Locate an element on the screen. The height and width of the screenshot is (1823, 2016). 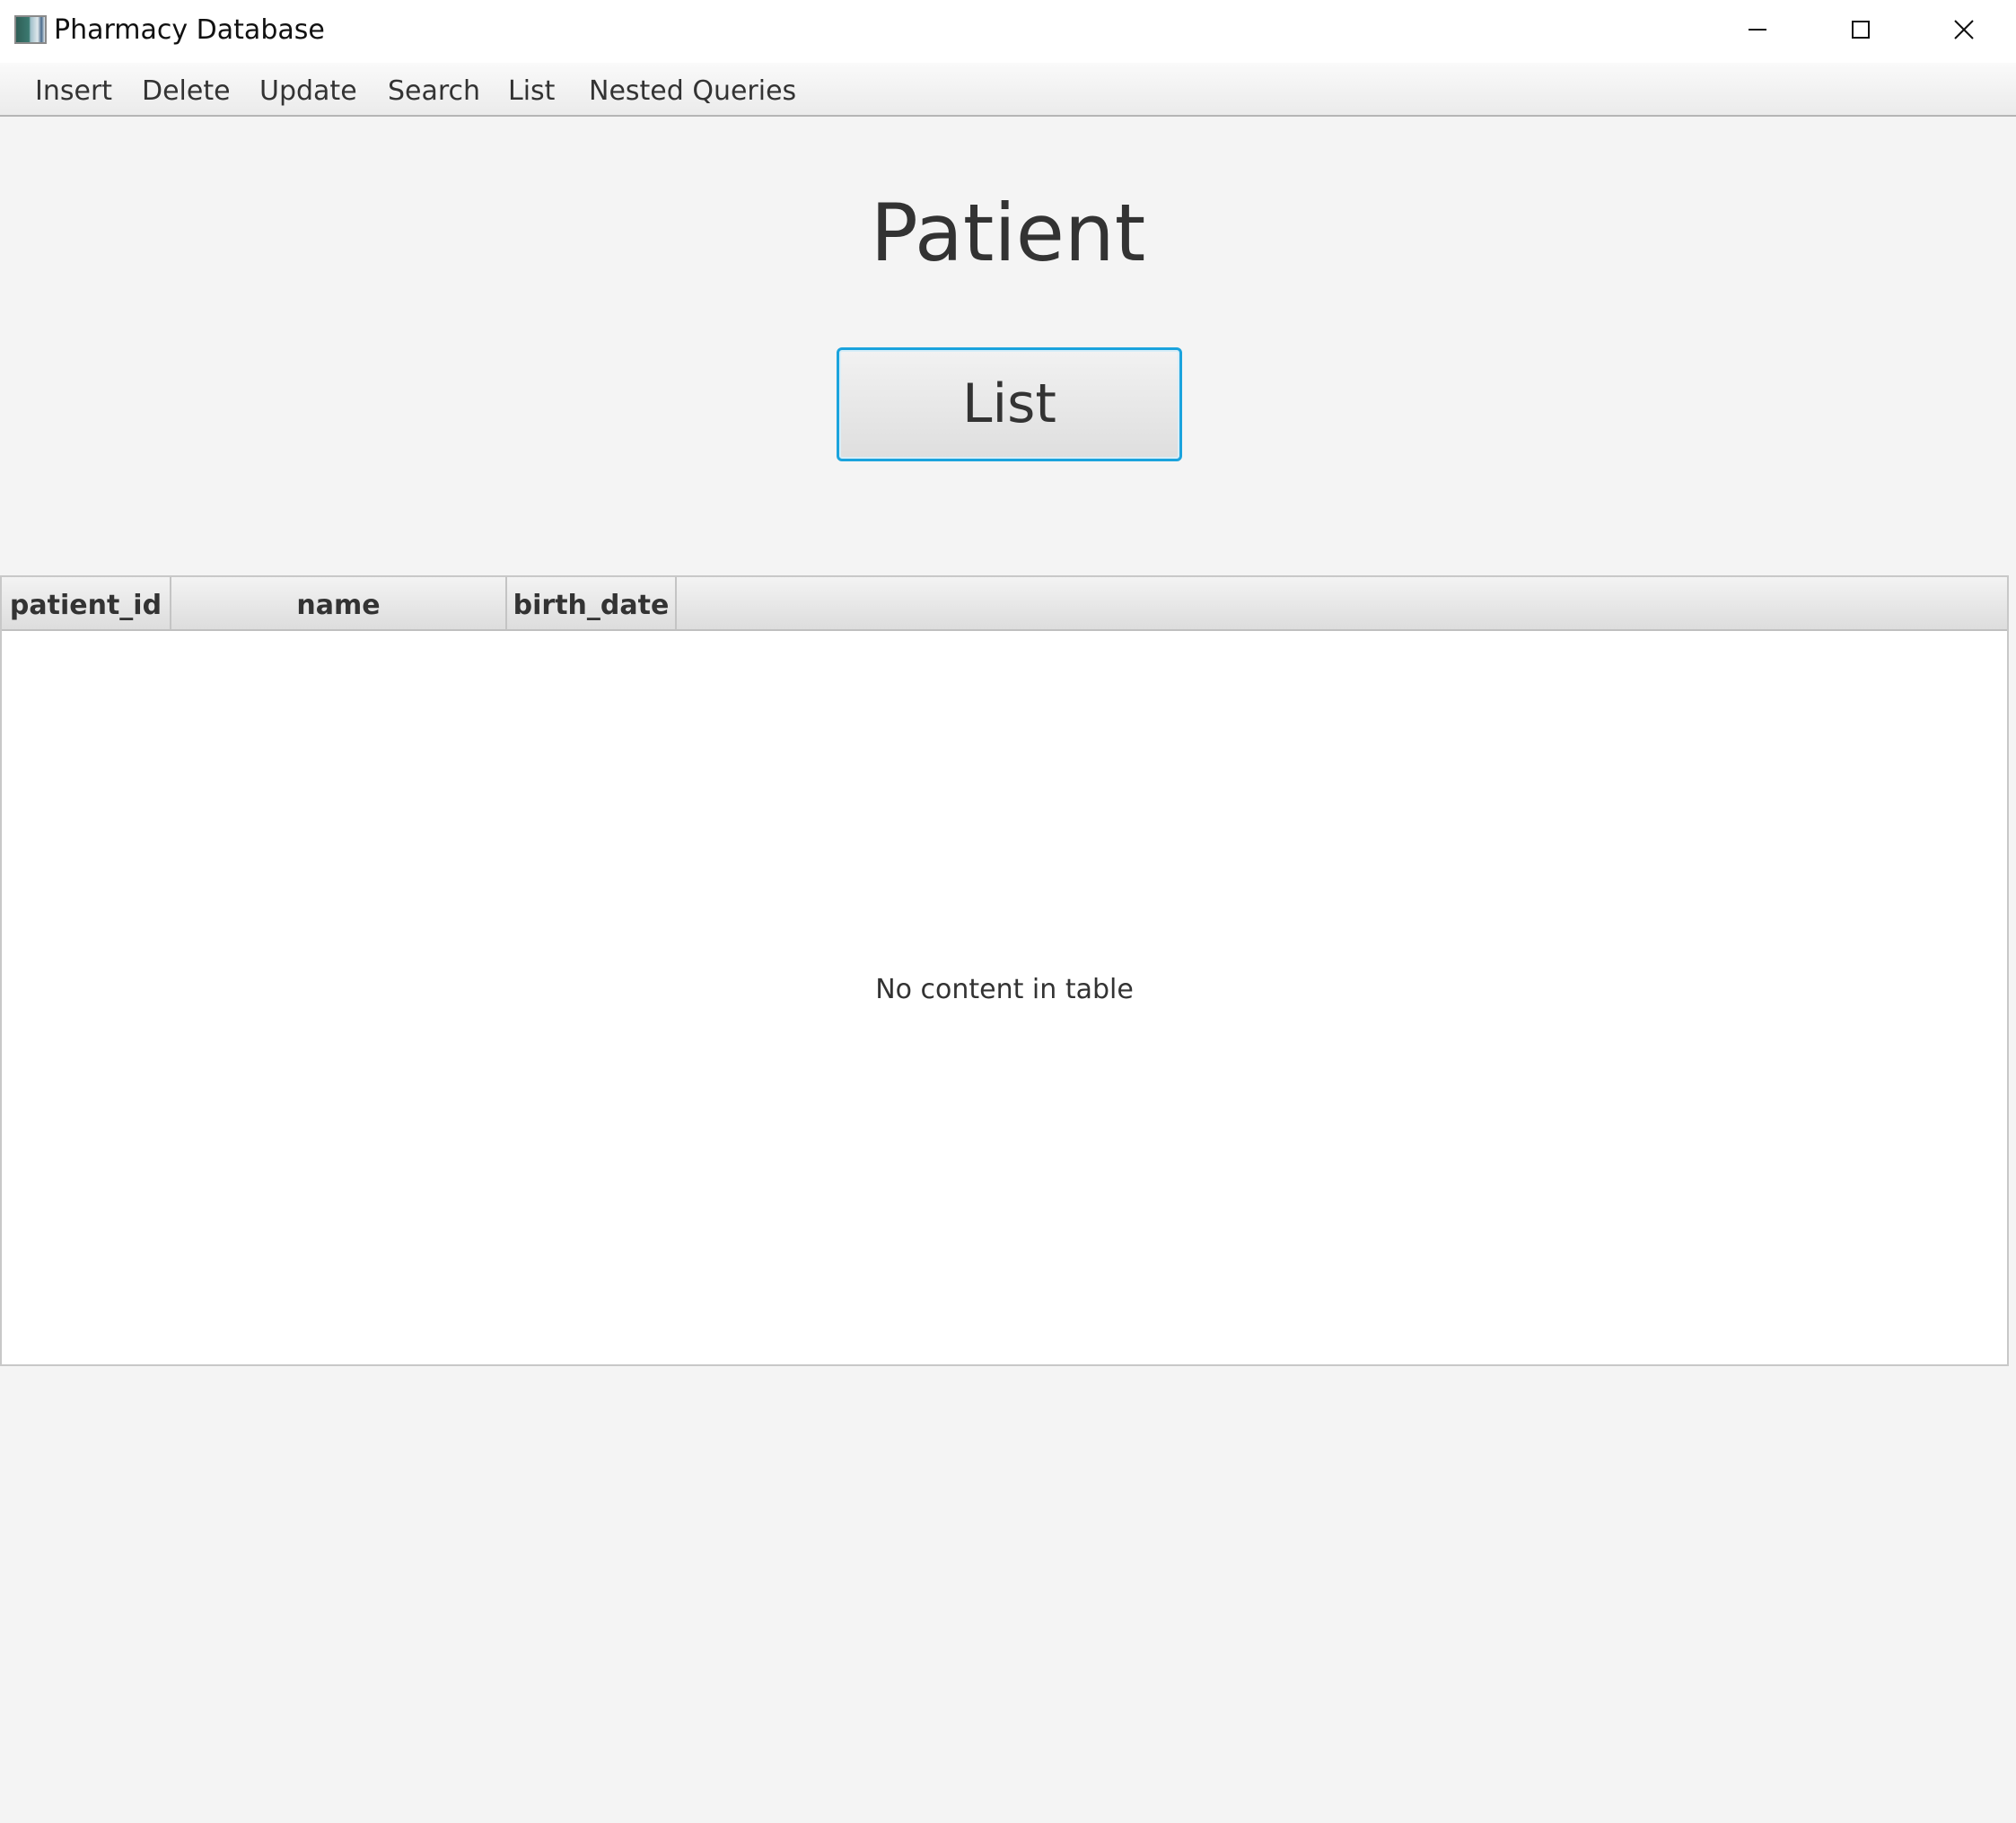
menu-list: List is located at coordinates (531, 89).